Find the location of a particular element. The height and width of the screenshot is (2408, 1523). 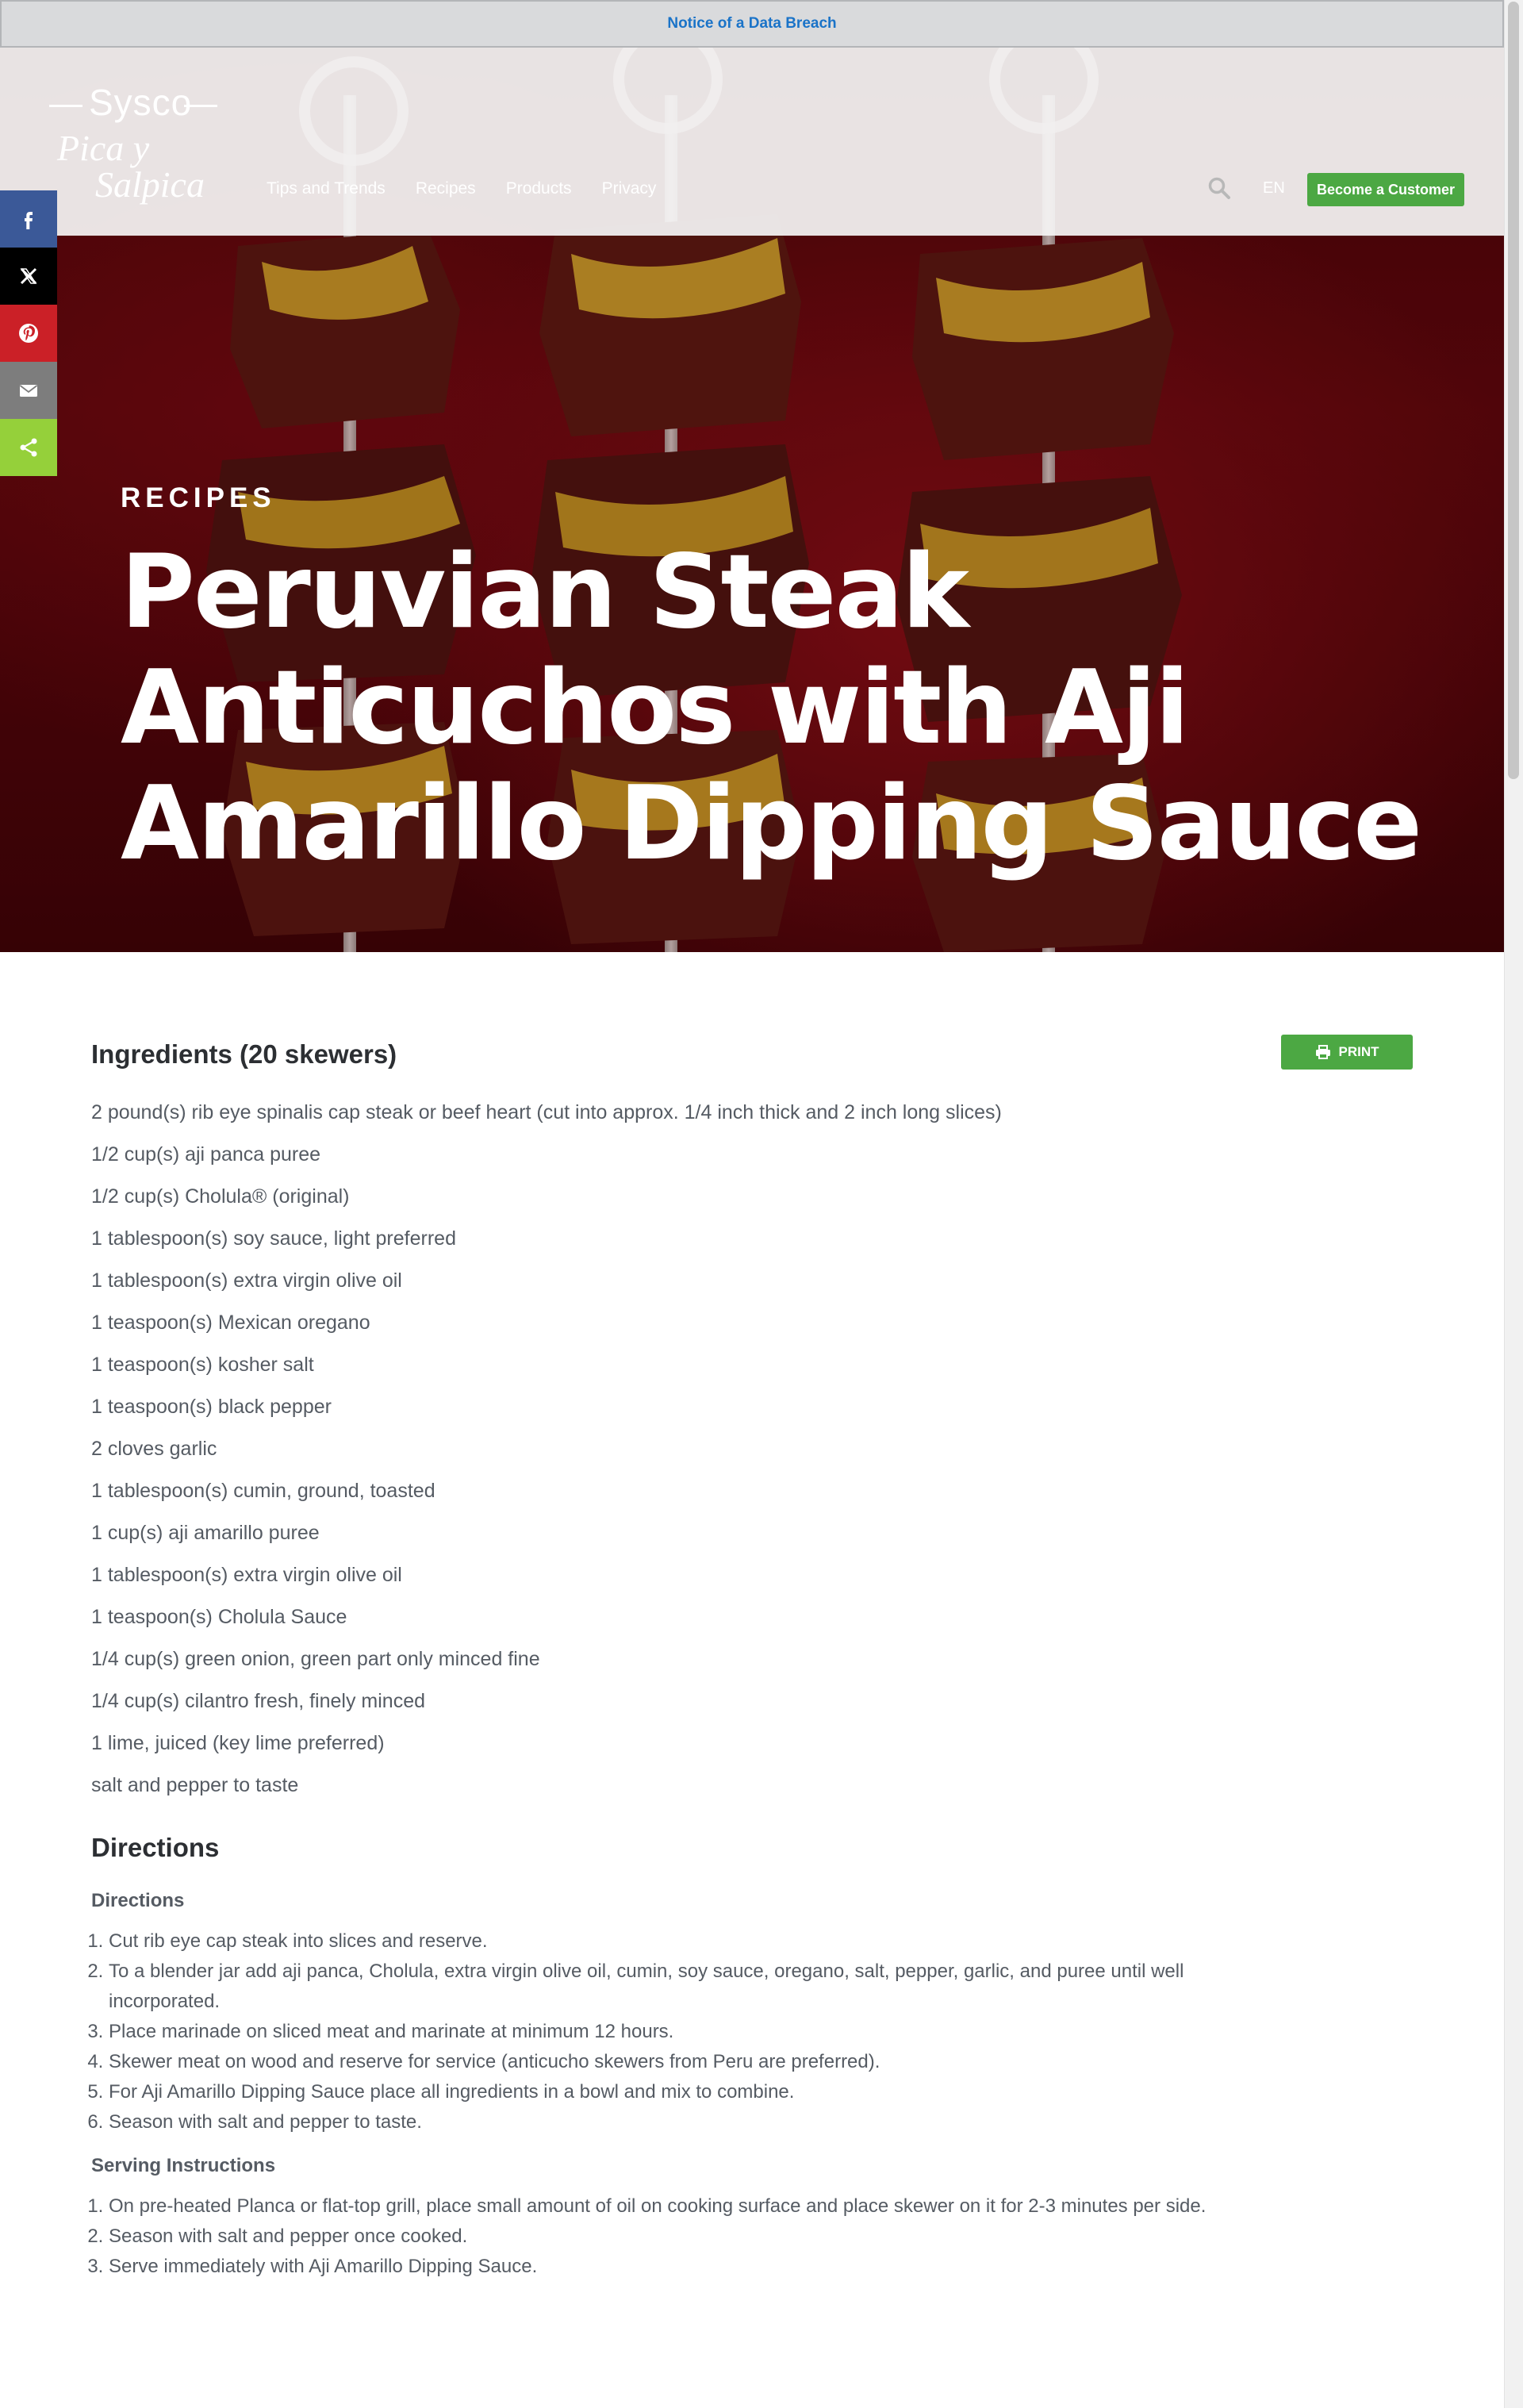

share-x-button is located at coordinates (28, 277).